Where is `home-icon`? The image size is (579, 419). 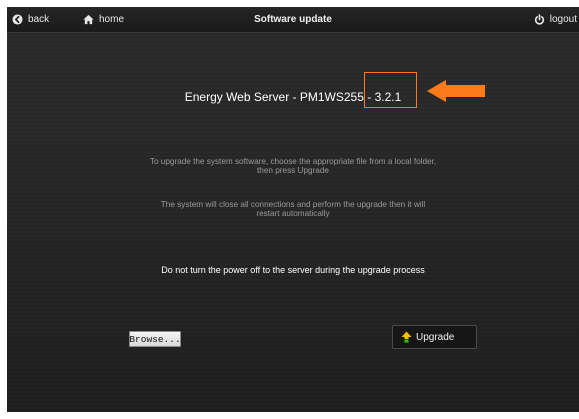
home-icon is located at coordinates (88, 19).